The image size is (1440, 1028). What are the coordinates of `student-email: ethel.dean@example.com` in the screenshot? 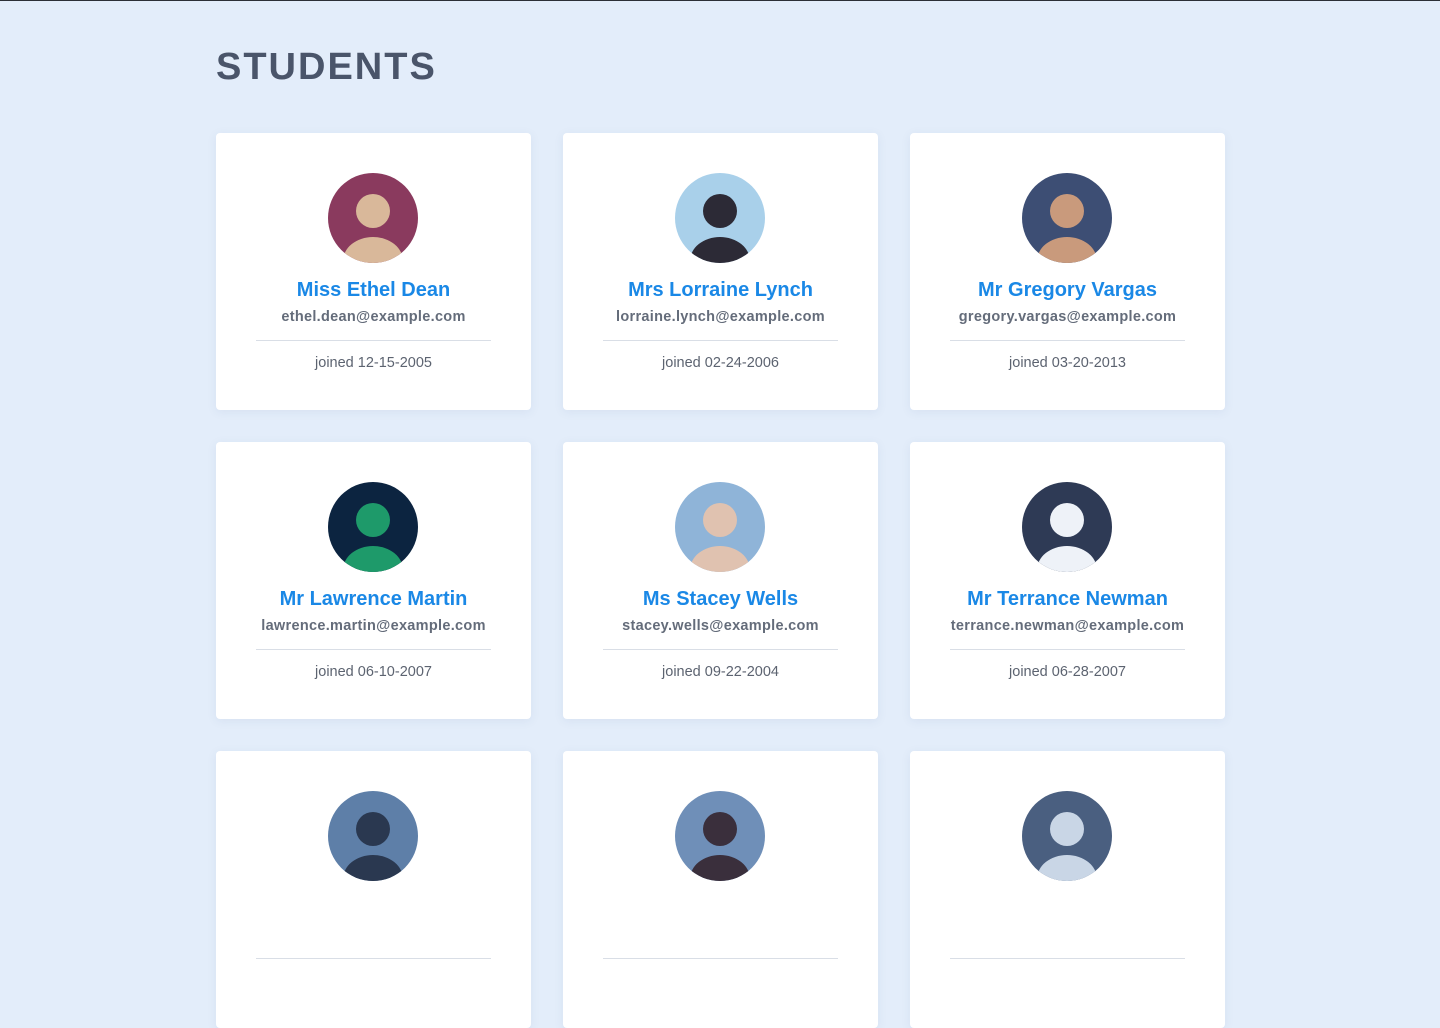 It's located at (373, 317).